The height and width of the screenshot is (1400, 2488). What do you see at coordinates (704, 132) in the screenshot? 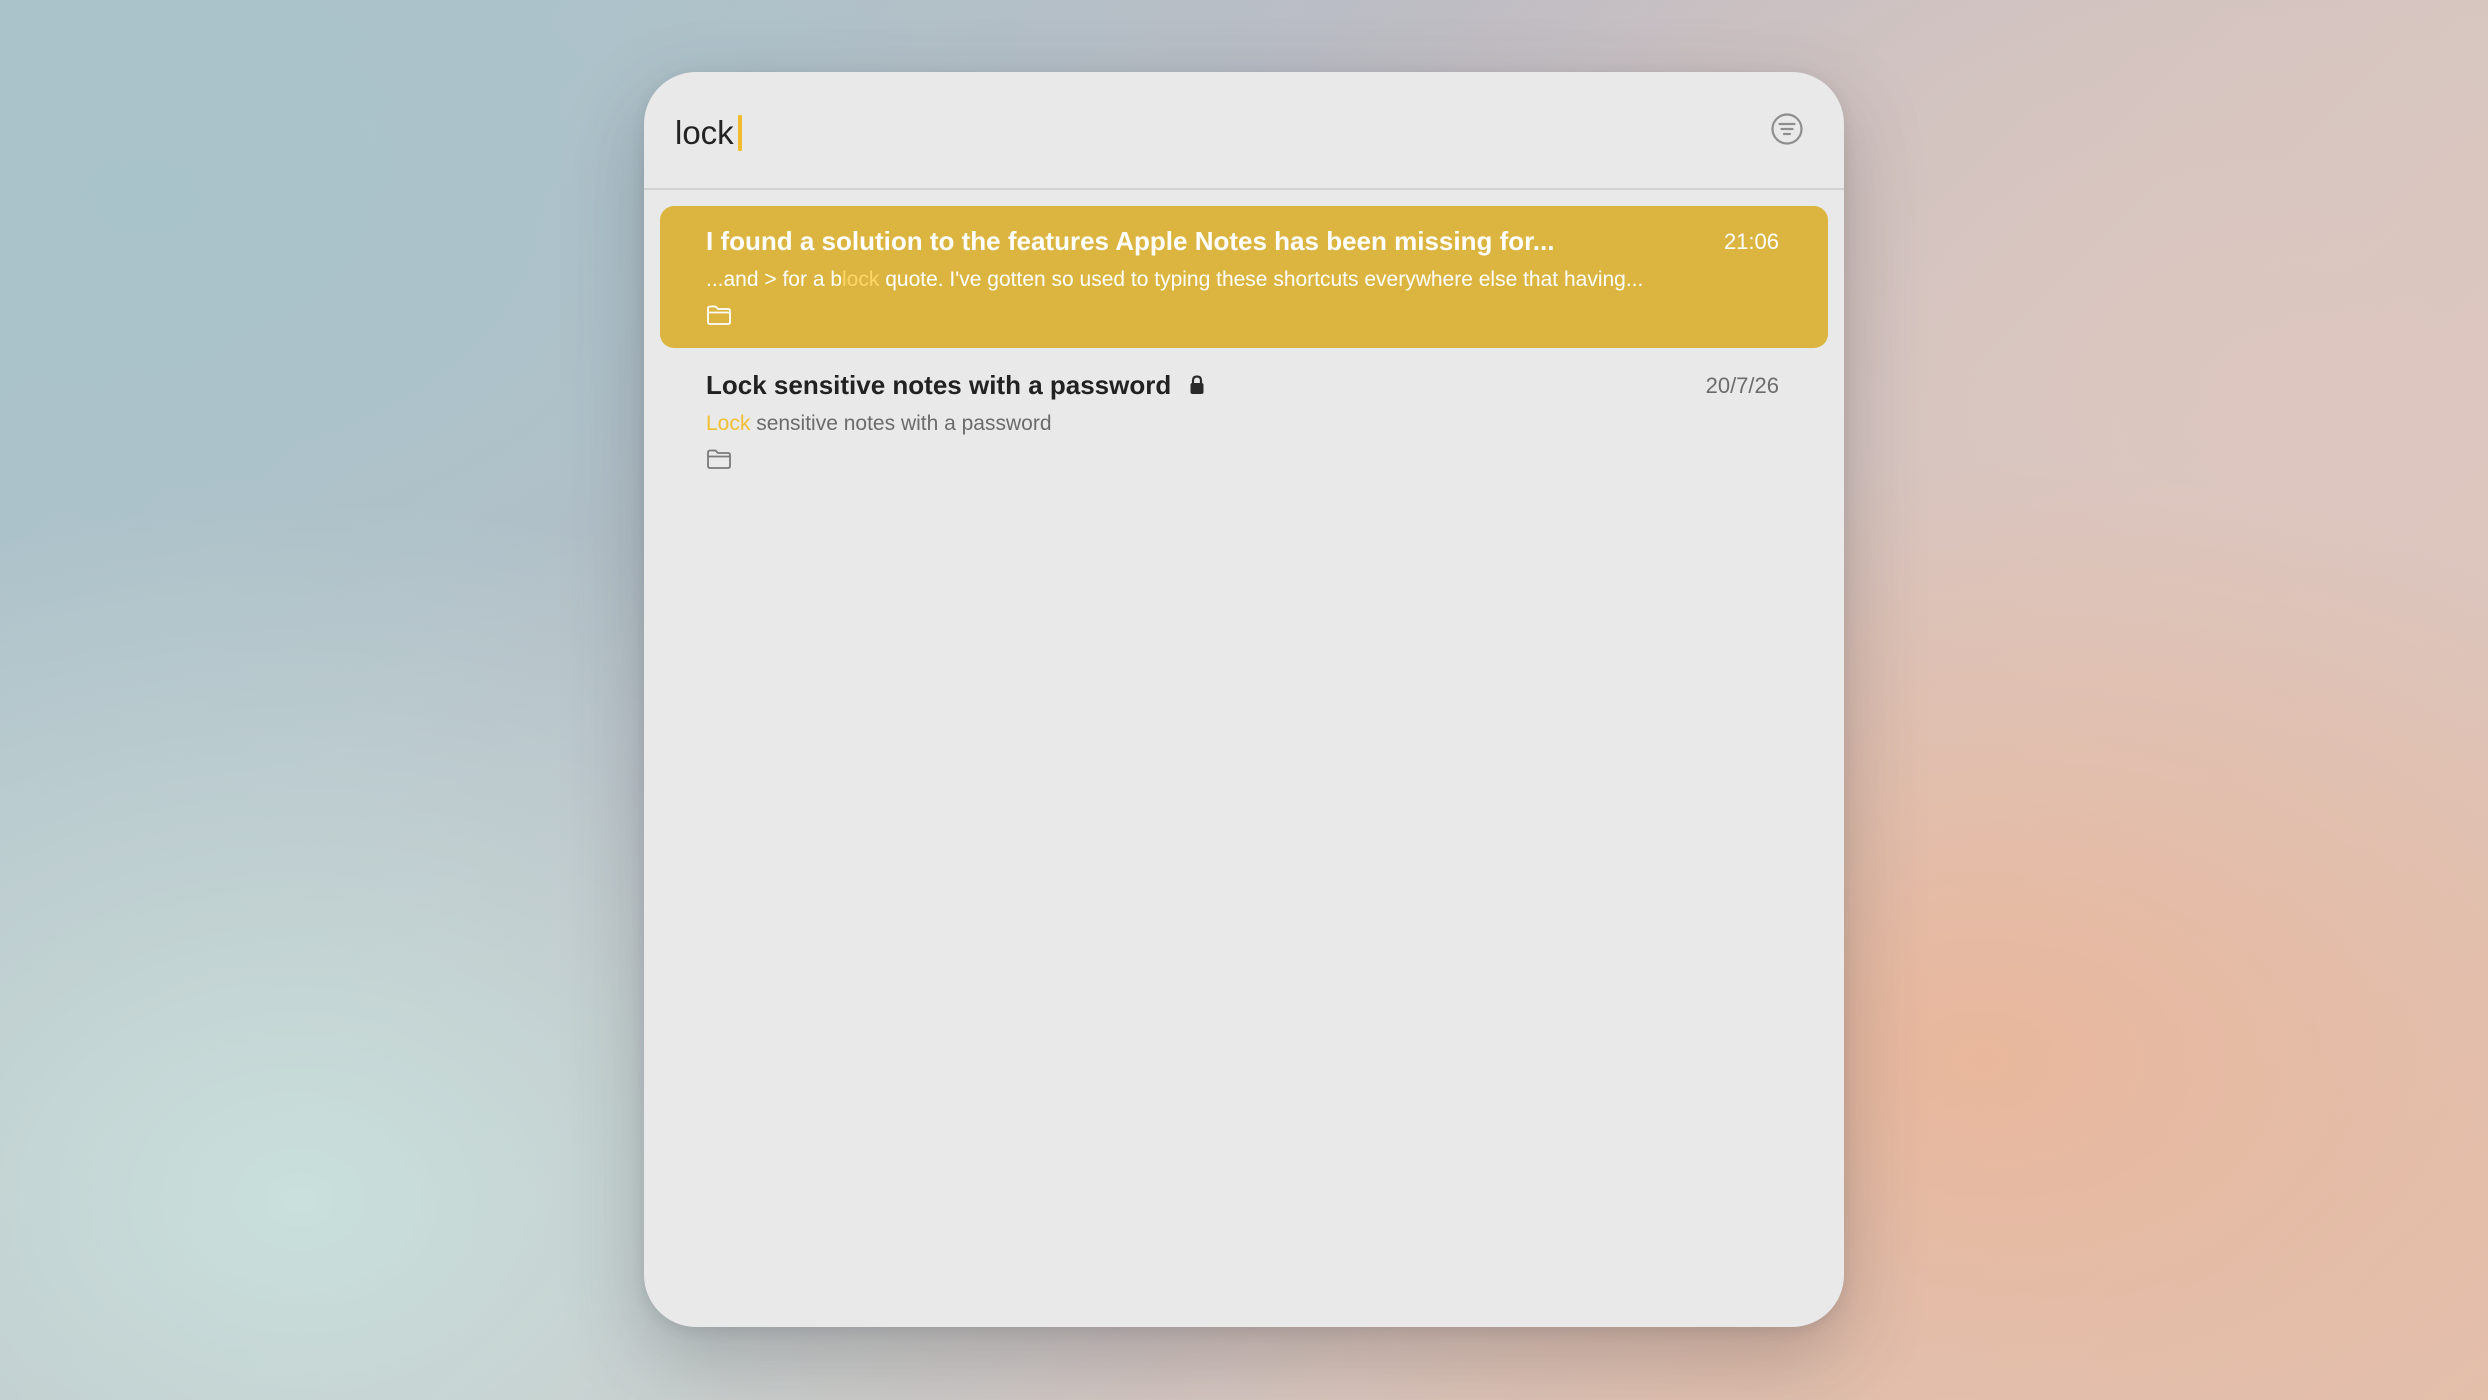
I see `search-query: lock` at bounding box center [704, 132].